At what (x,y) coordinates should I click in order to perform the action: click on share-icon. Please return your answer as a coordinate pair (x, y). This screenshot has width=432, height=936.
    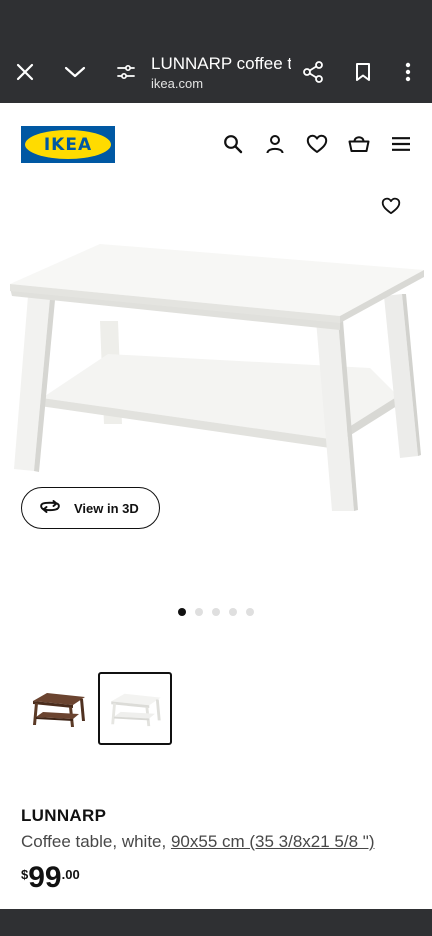
    Looking at the image, I should click on (313, 72).